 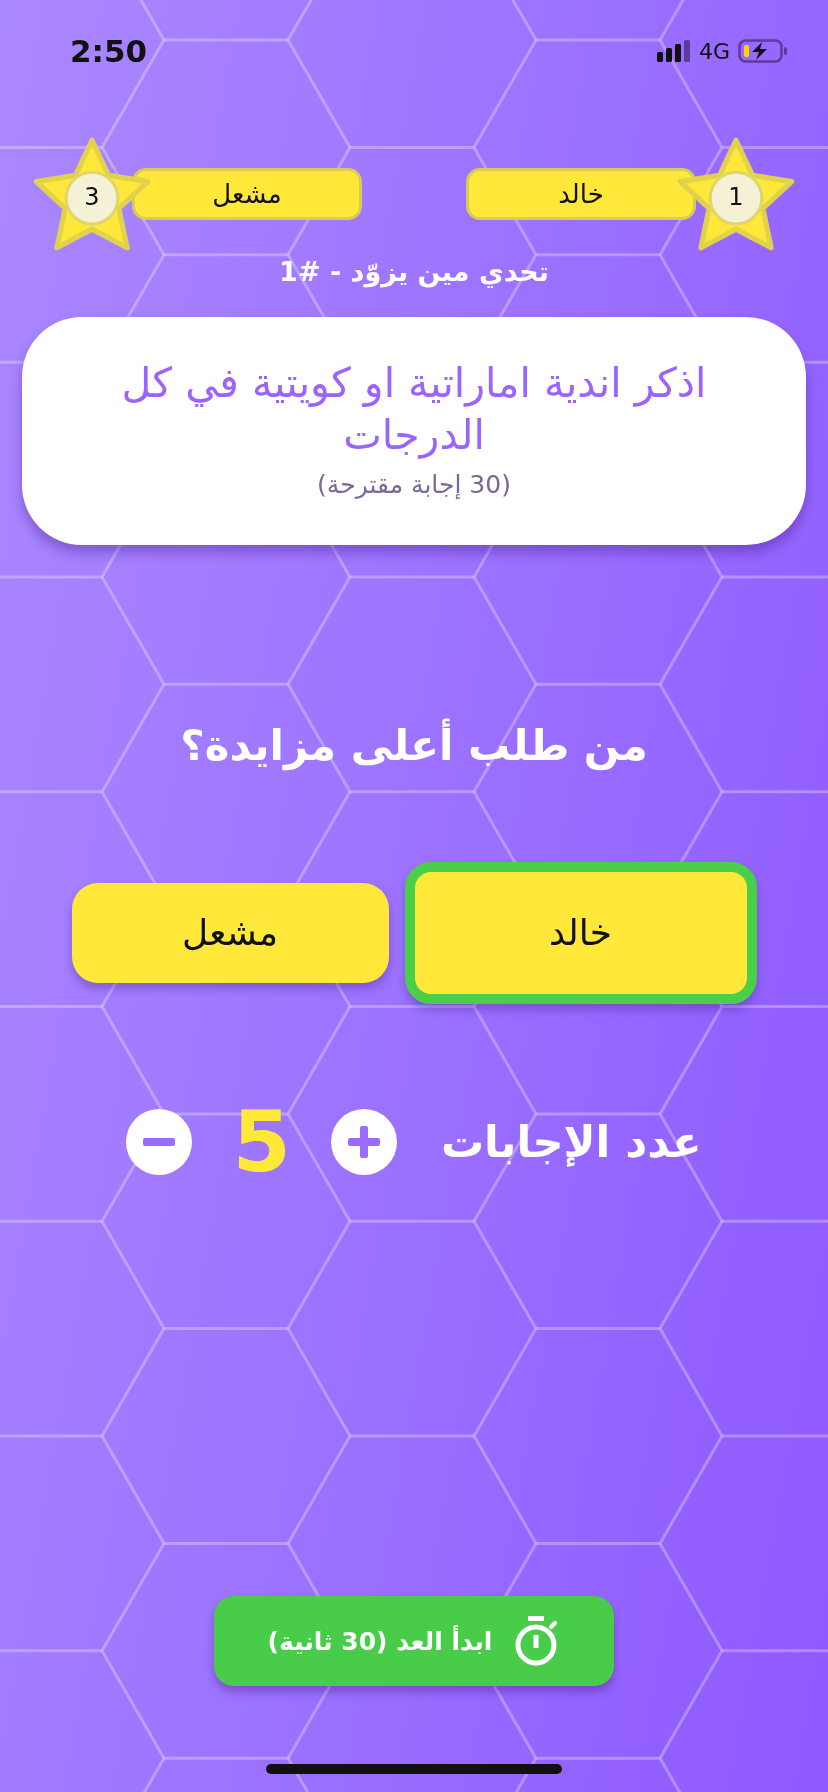 I want to click on player-name-tag: خالد, so click(x=581, y=194).